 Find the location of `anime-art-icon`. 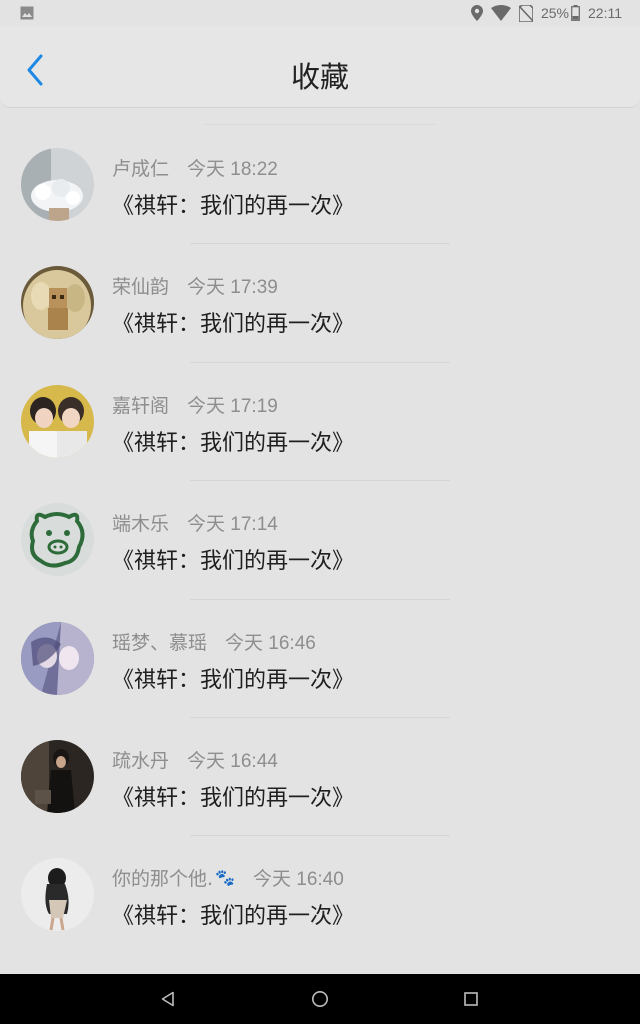

anime-art-icon is located at coordinates (57, 658).